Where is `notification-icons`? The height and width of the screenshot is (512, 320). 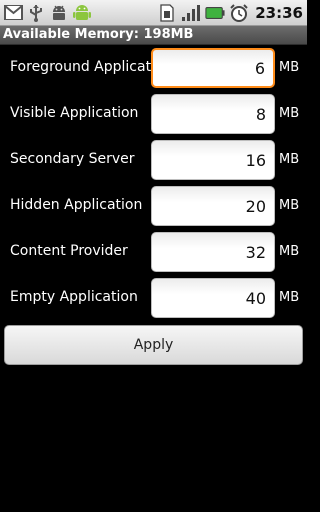
notification-icons is located at coordinates (47, 12).